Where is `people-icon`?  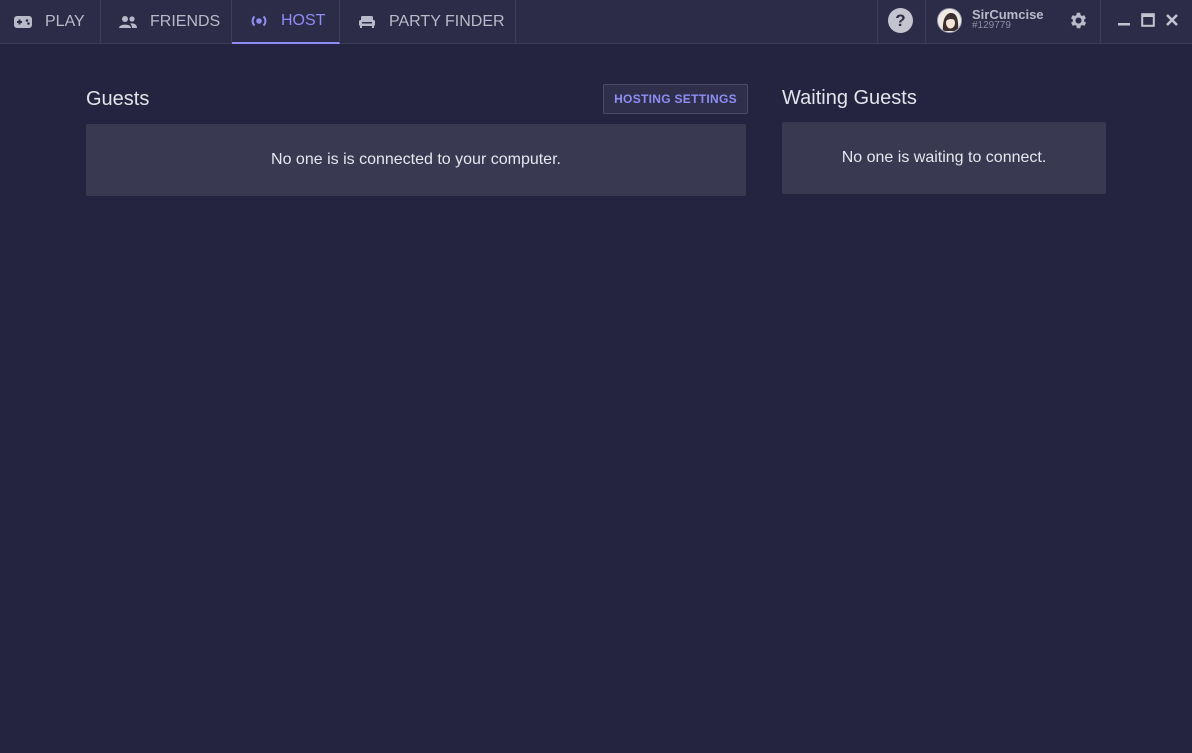
people-icon is located at coordinates (128, 22).